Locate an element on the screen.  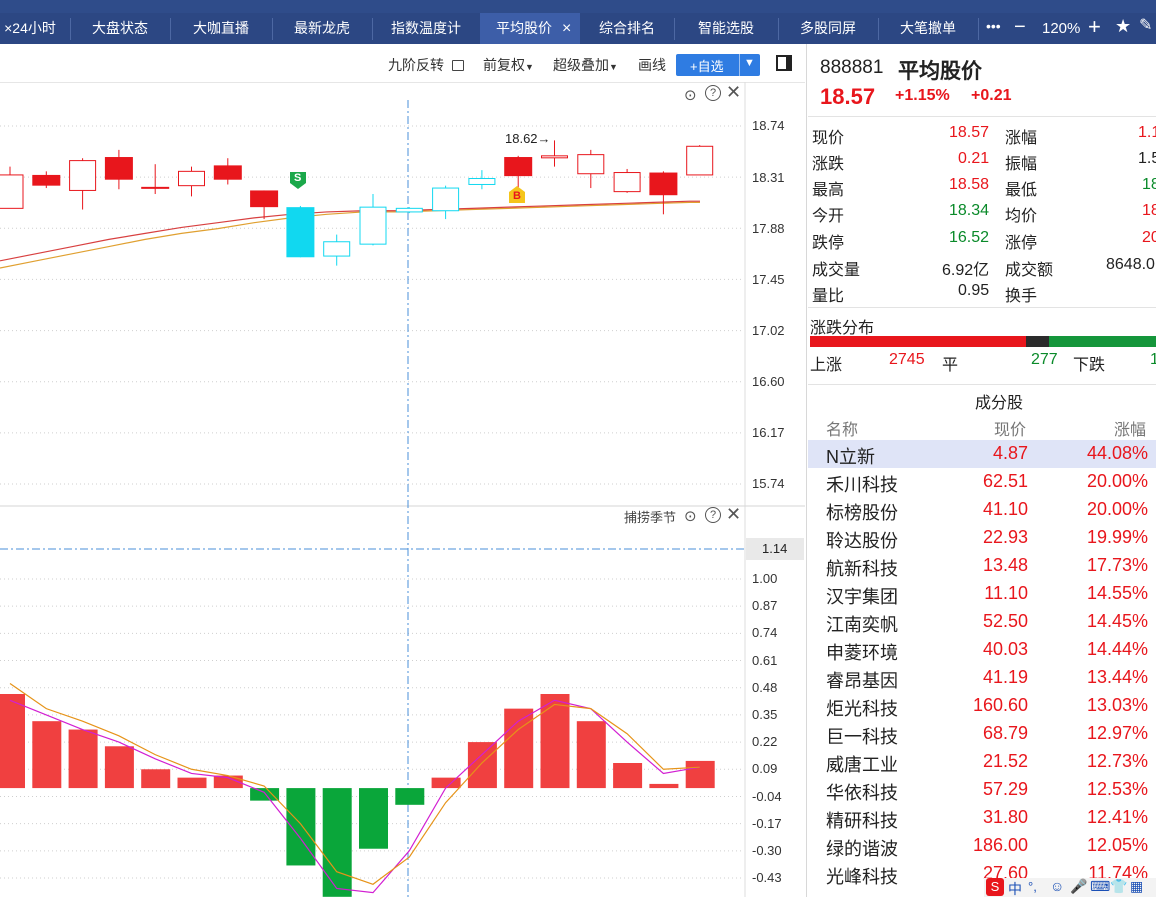
divider is located at coordinates (982, 116).